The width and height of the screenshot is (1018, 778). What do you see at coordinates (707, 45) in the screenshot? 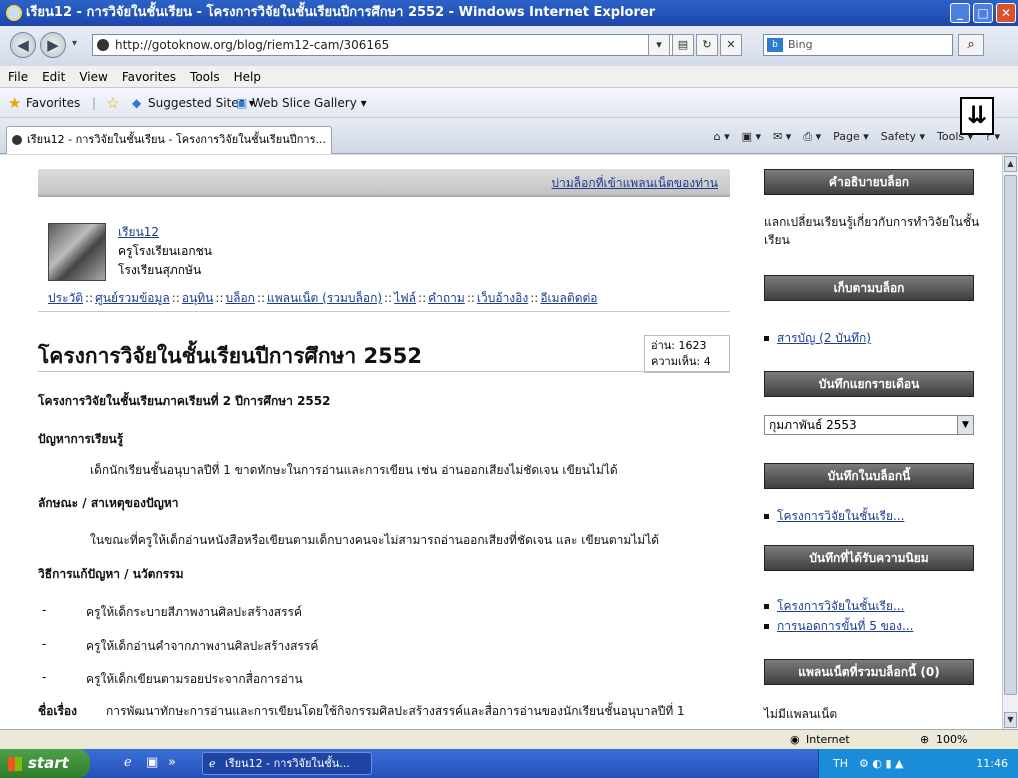
I see `refresh-button: ↻` at bounding box center [707, 45].